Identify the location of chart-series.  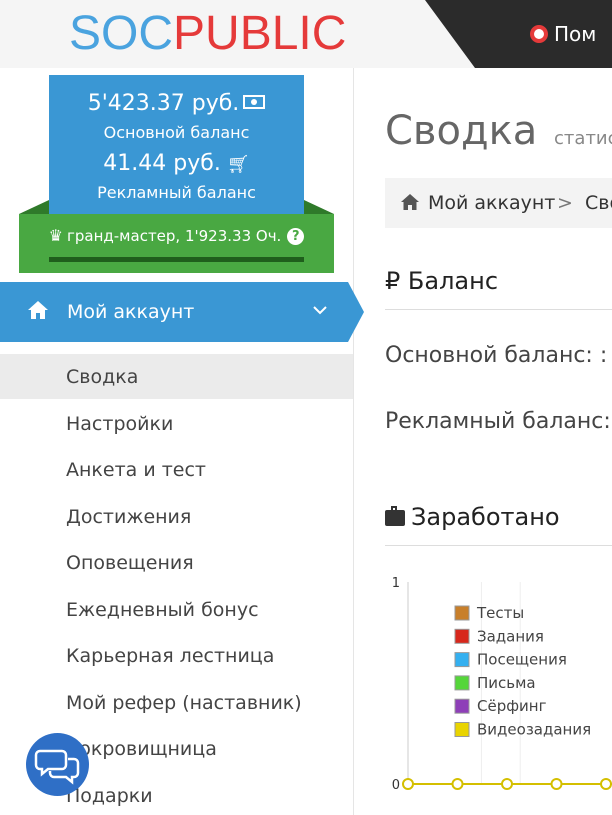
(507, 784).